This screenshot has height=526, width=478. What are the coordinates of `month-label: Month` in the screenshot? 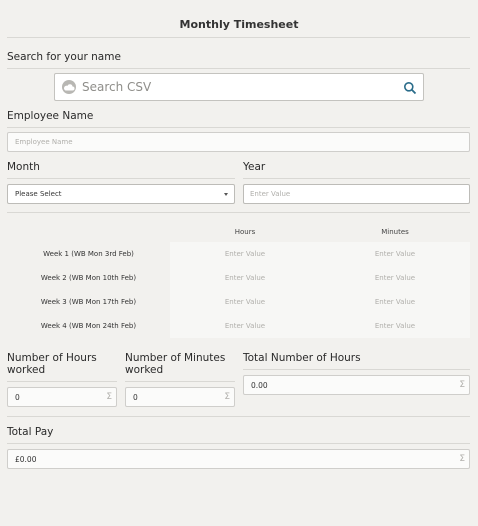 It's located at (23, 167).